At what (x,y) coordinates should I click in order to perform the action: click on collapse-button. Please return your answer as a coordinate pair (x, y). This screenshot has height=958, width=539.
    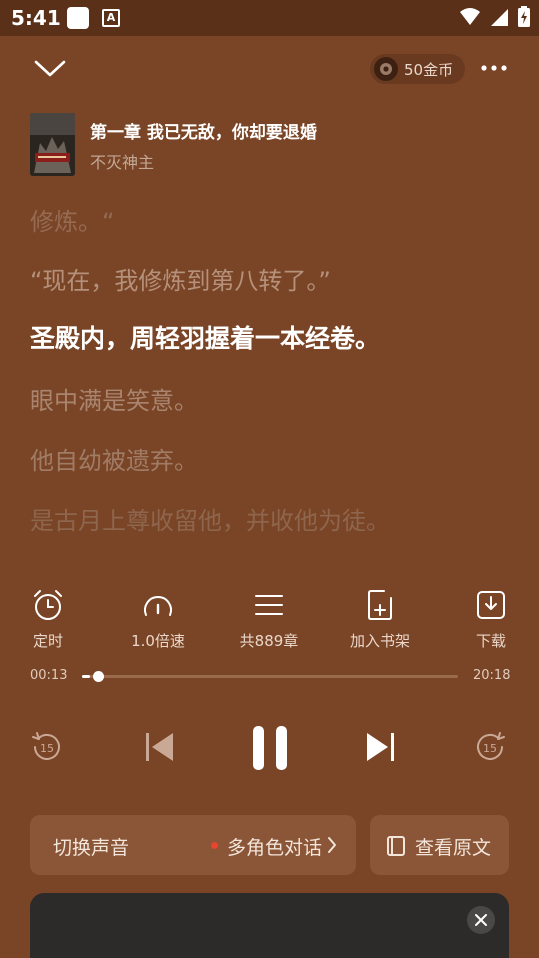
    Looking at the image, I should click on (50, 68).